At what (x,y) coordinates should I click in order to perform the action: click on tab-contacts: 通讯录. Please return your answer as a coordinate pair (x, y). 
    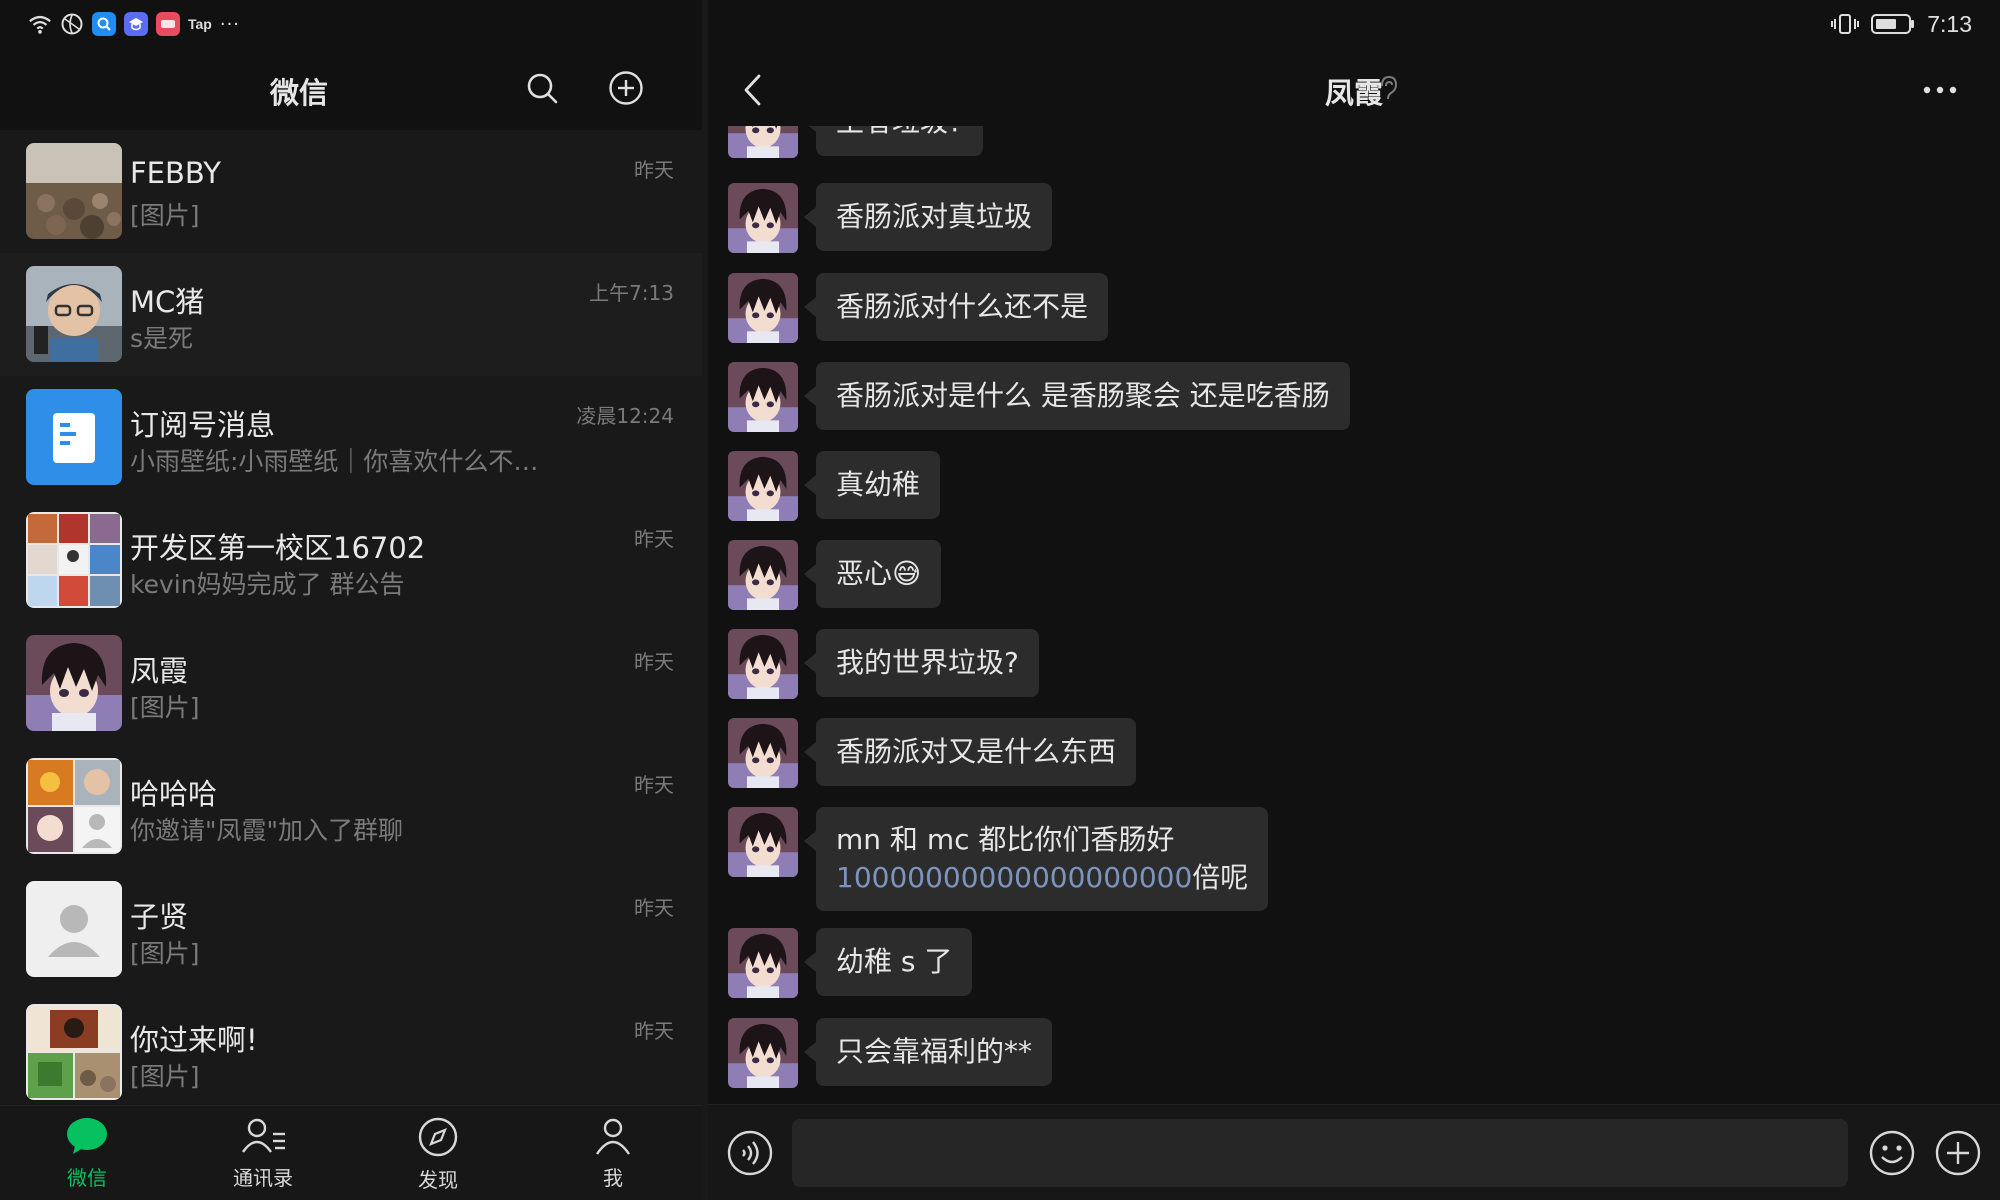
    Looking at the image, I should click on (263, 1156).